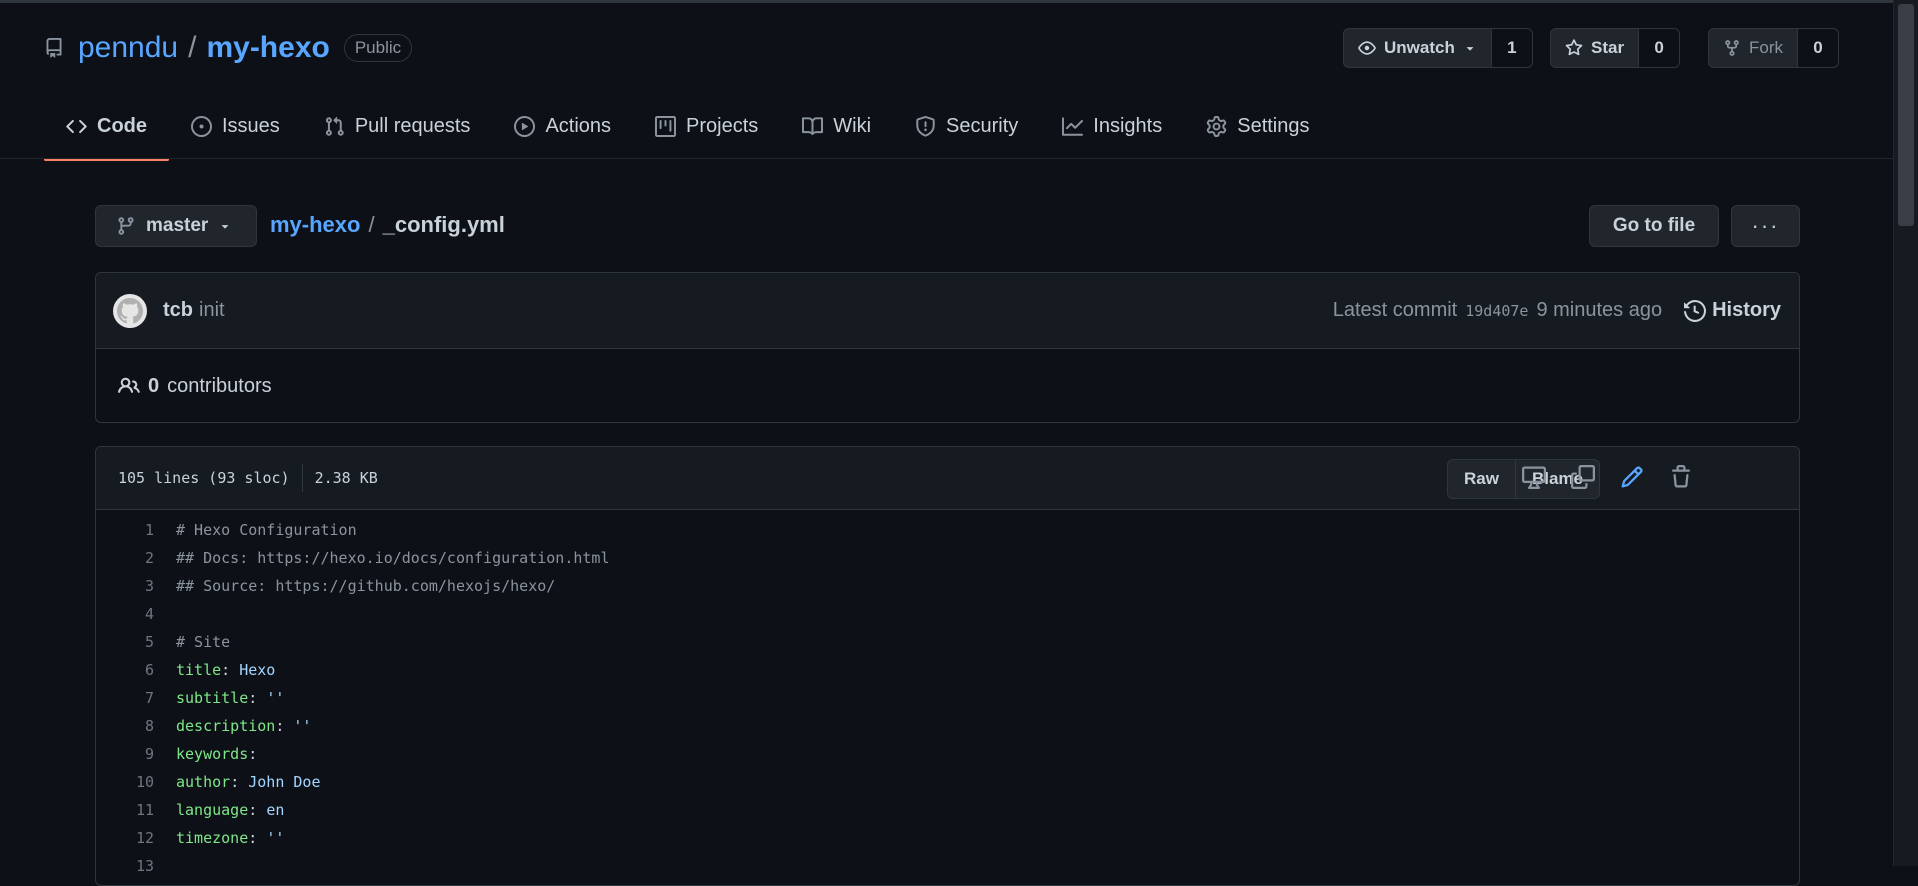 The height and width of the screenshot is (886, 1918). Describe the element at coordinates (219, 385) in the screenshot. I see `contributors-label: contributors` at that location.